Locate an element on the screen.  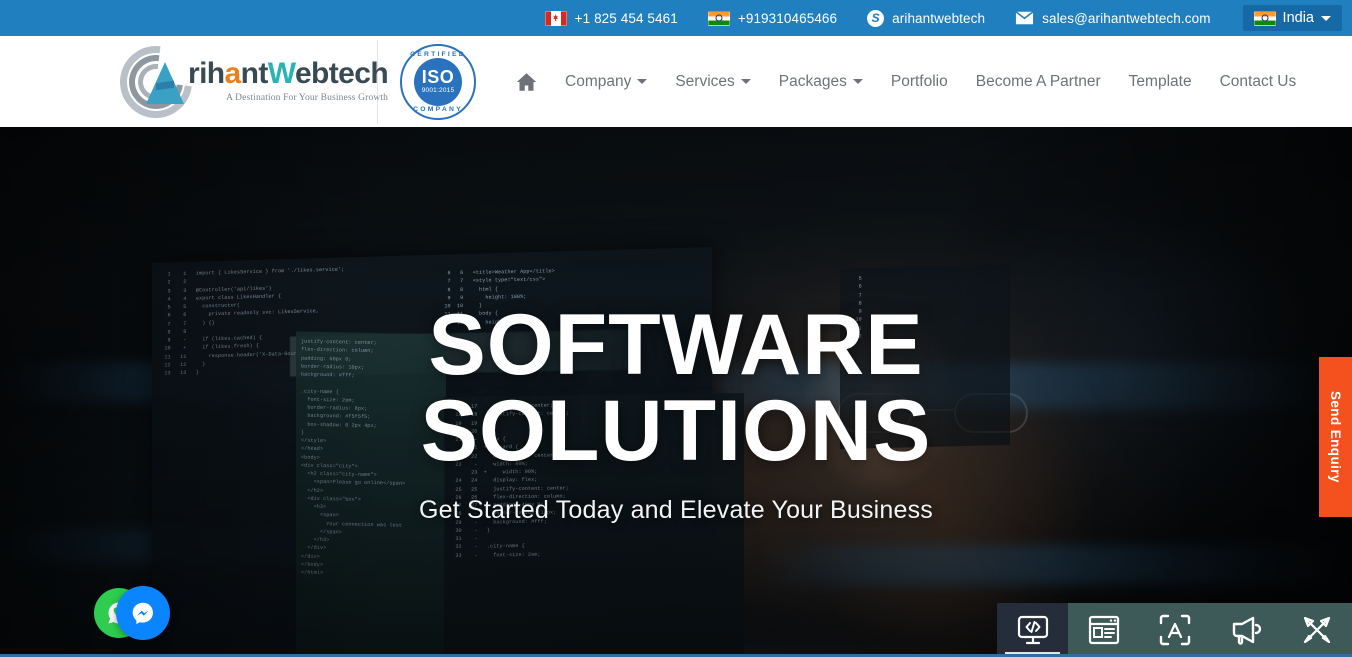
megaphone-icon is located at coordinates (1246, 630).